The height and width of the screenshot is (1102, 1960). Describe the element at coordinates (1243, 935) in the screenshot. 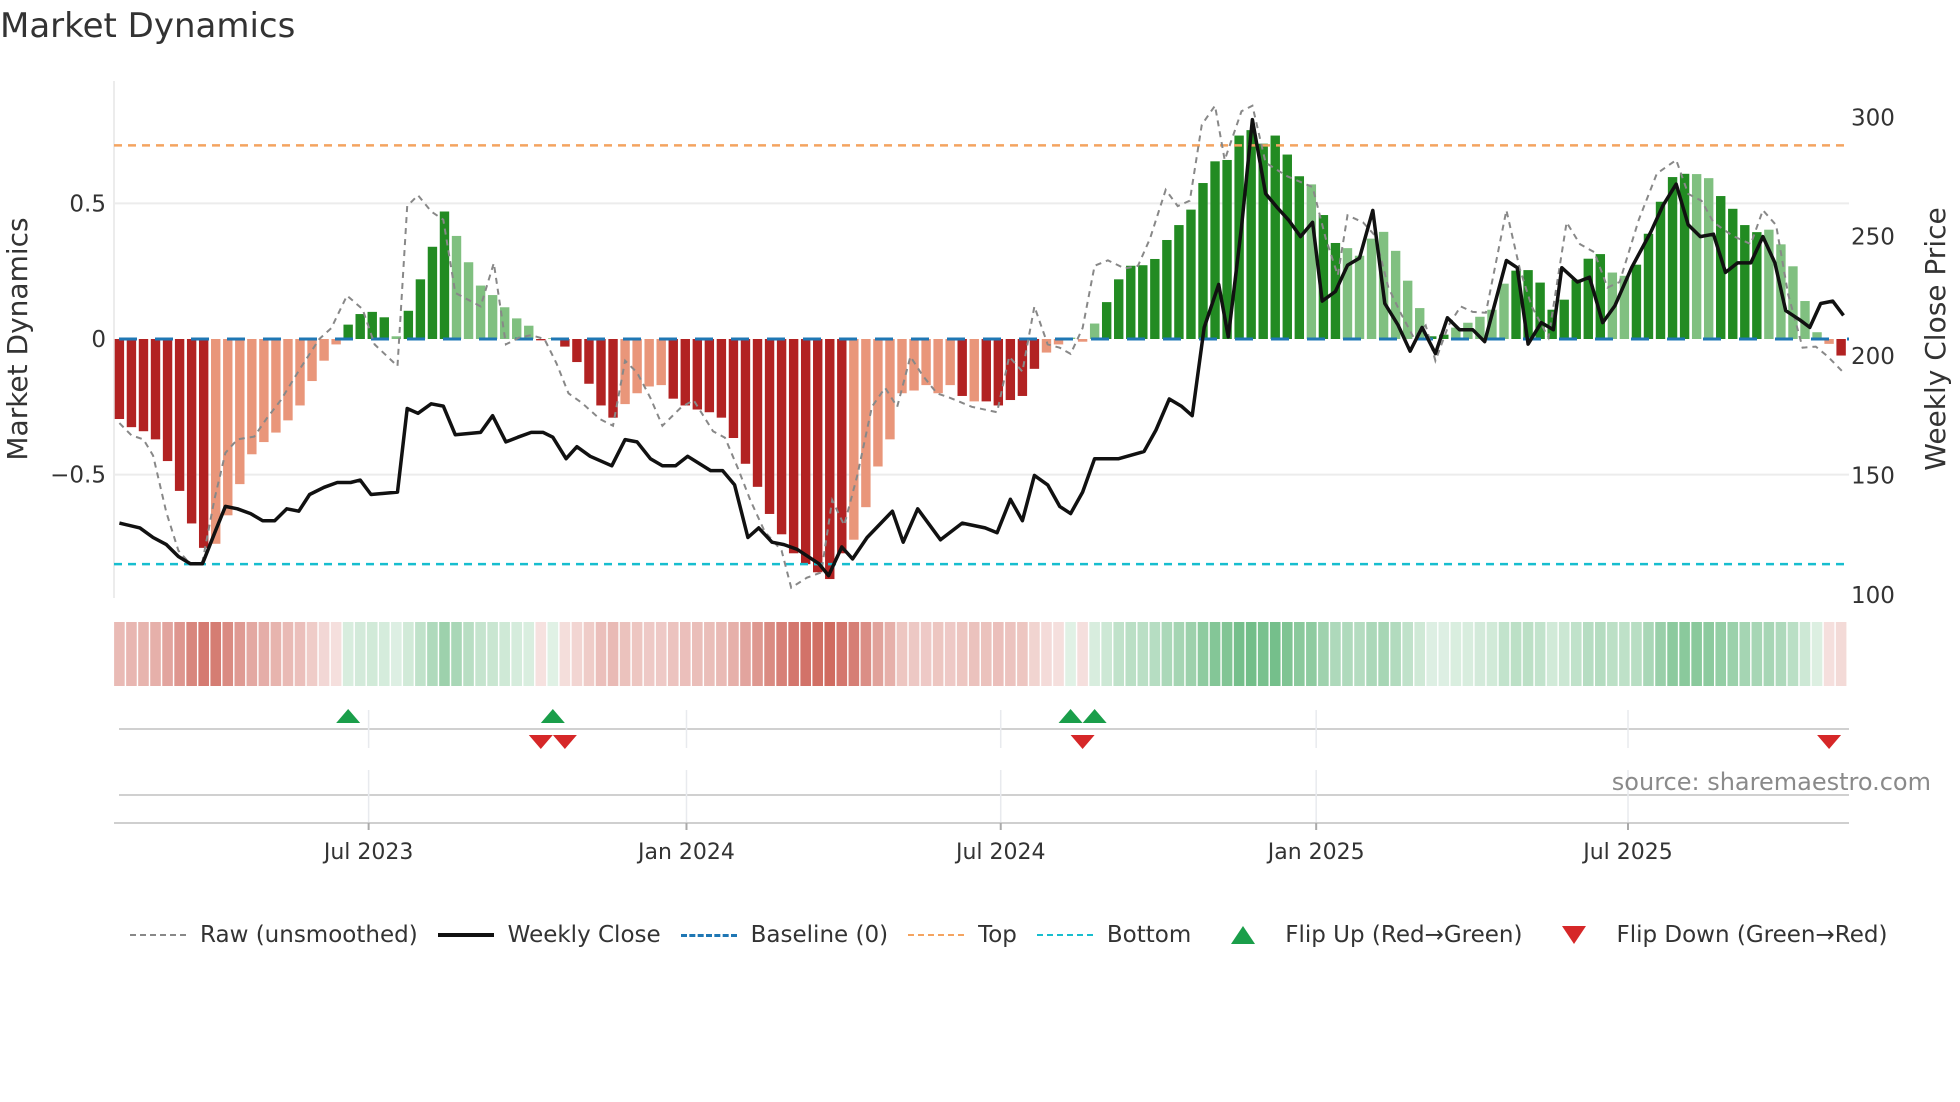

I see `triangle-up-icon` at that location.